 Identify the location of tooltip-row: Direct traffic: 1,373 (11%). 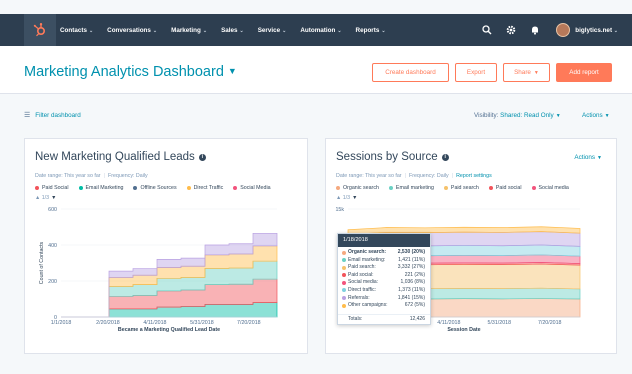
(384, 291).